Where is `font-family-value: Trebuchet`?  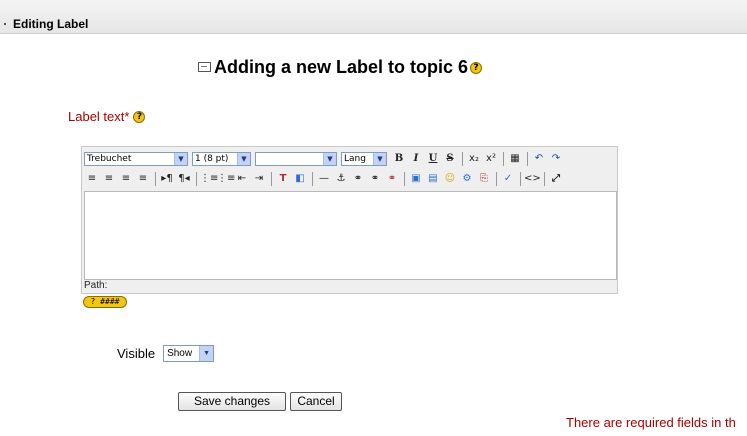 font-family-value: Trebuchet is located at coordinates (109, 159).